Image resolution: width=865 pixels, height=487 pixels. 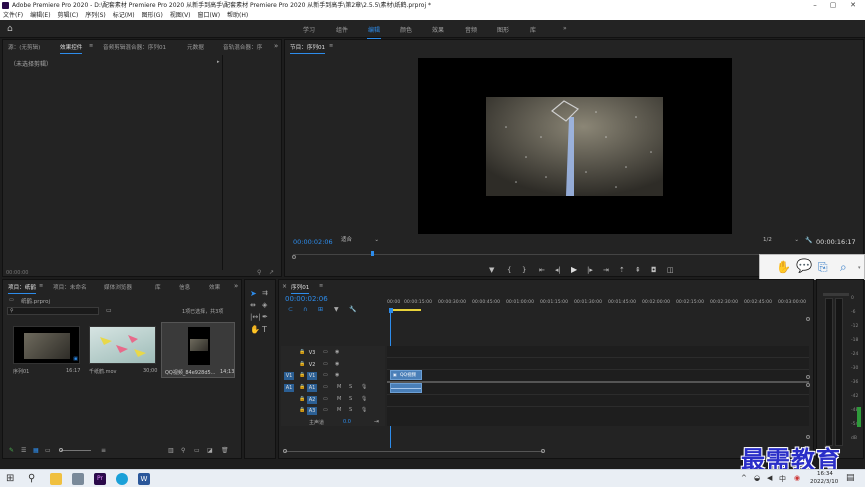 What do you see at coordinates (782, 479) in the screenshot?
I see `input-language-indicator: 中` at bounding box center [782, 479].